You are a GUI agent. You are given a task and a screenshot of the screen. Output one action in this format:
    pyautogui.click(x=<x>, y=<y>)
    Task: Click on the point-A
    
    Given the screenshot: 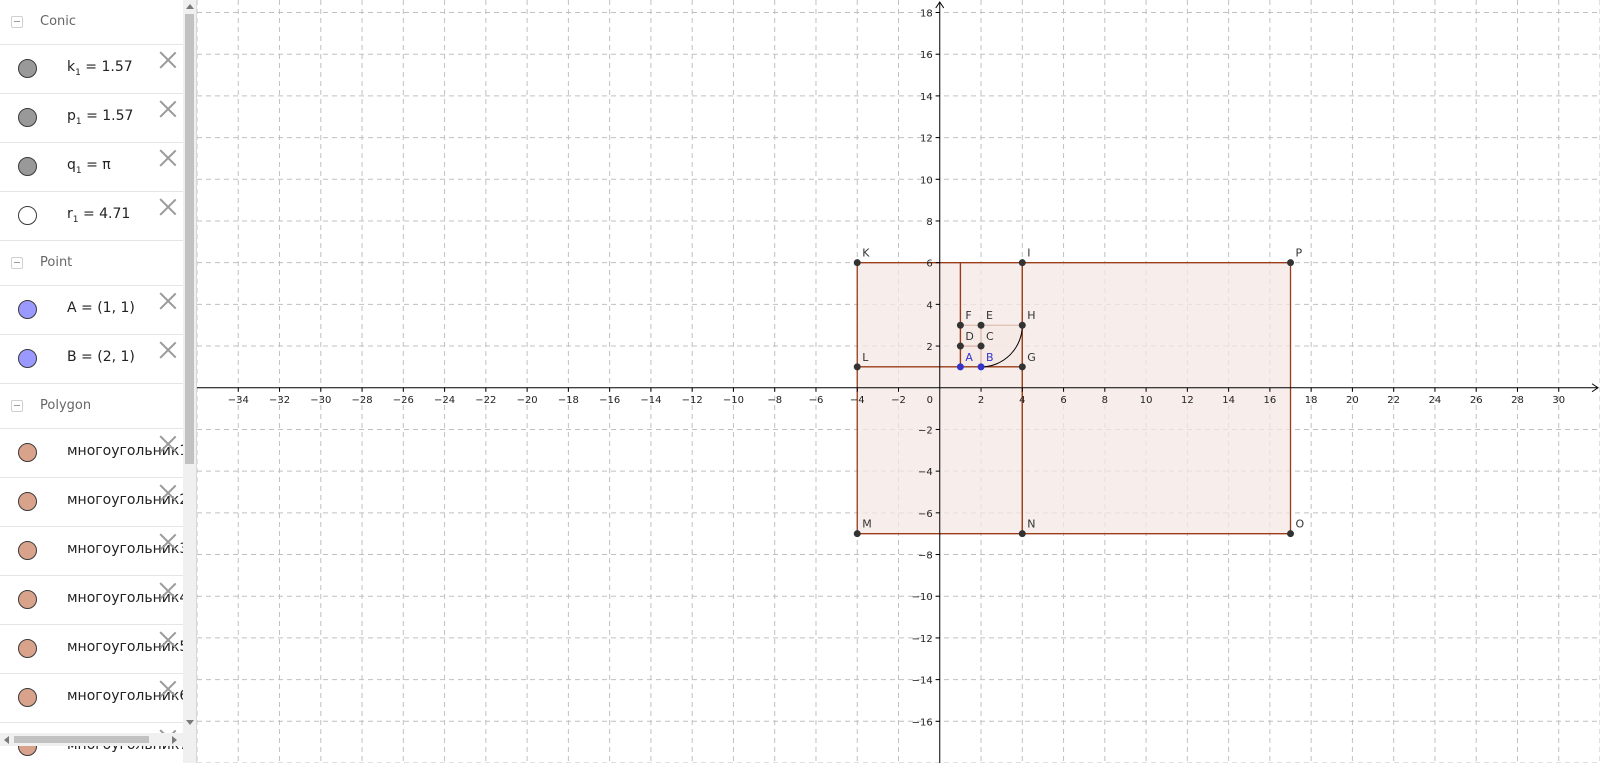 What is the action you would take?
    pyautogui.click(x=960, y=367)
    